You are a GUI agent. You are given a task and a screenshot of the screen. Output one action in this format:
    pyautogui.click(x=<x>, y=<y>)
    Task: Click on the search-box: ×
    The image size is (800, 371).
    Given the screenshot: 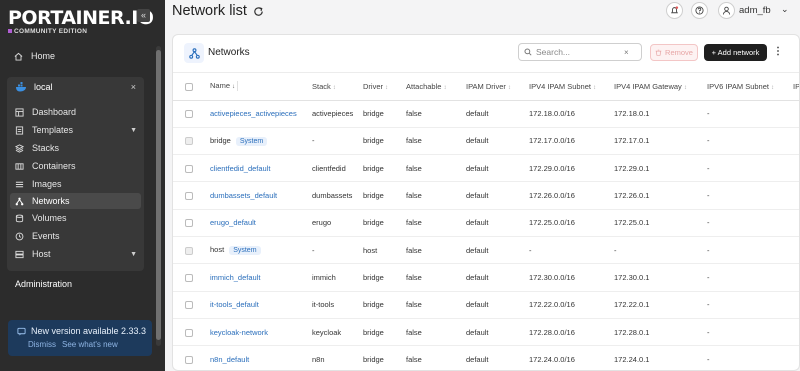 What is the action you would take?
    pyautogui.click(x=580, y=52)
    